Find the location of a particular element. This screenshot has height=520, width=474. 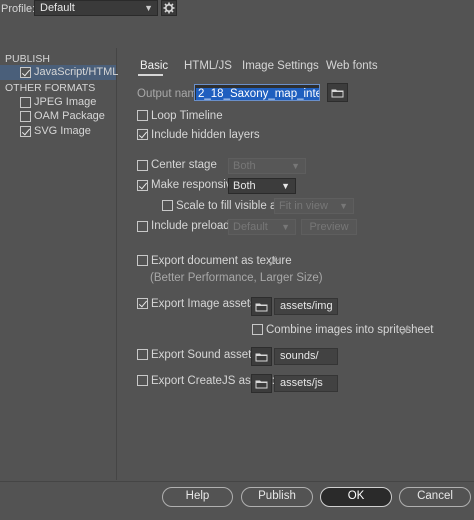

center-stage-label: Center stage is located at coordinates (184, 165).